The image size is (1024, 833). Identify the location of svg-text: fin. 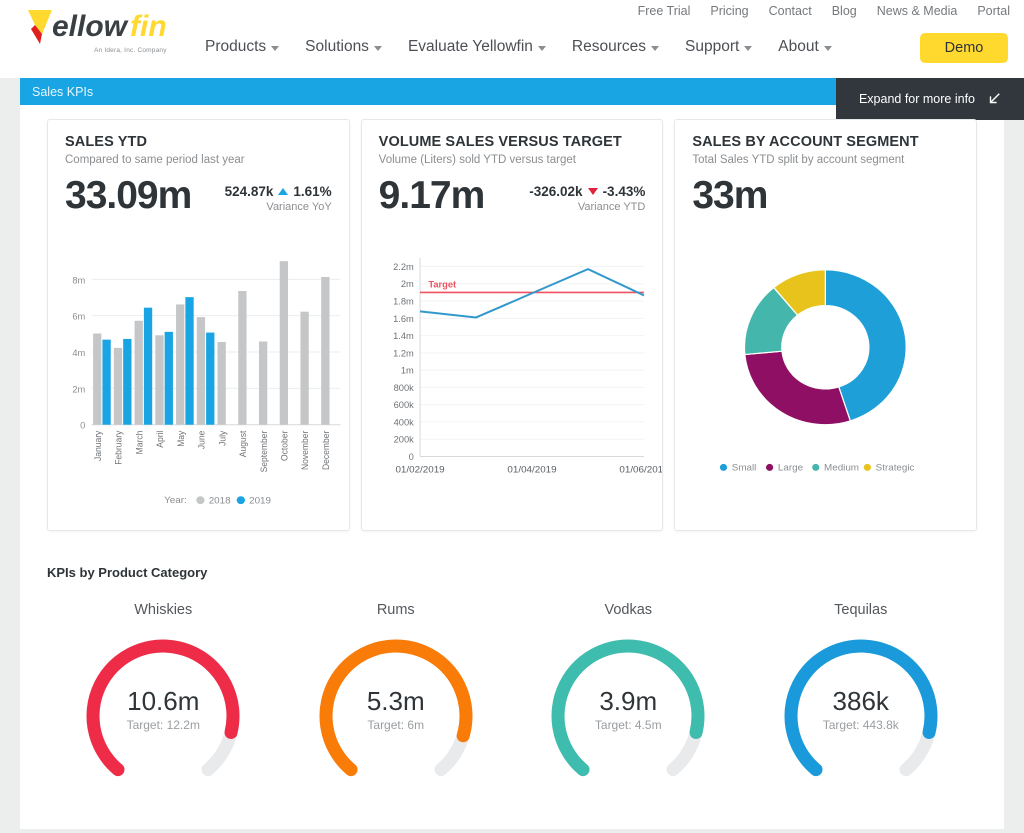
(148, 26).